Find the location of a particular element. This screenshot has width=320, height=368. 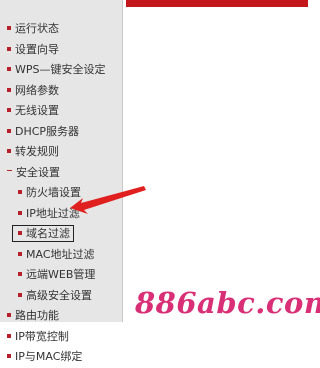

sidebar-item-label: WPS—键安全设定 is located at coordinates (60, 69).